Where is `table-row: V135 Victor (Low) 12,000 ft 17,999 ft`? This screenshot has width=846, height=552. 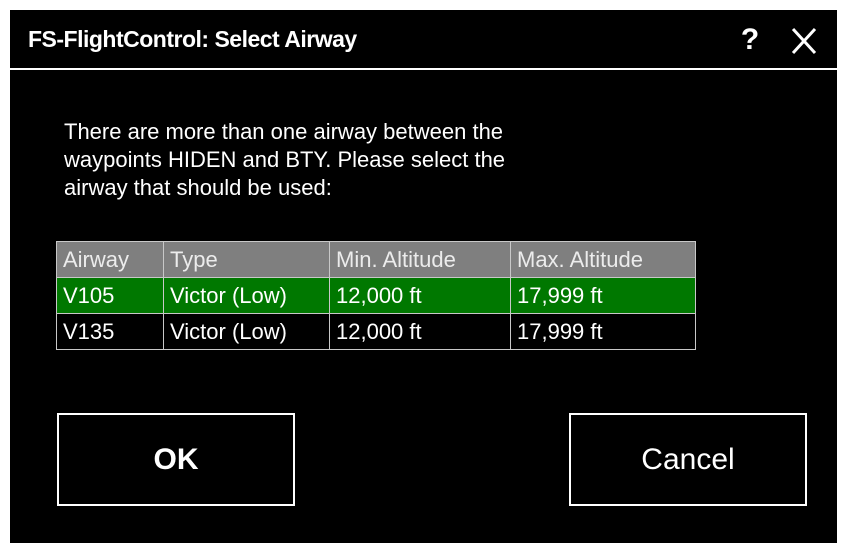 table-row: V135 Victor (Low) 12,000 ft 17,999 ft is located at coordinates (376, 331).